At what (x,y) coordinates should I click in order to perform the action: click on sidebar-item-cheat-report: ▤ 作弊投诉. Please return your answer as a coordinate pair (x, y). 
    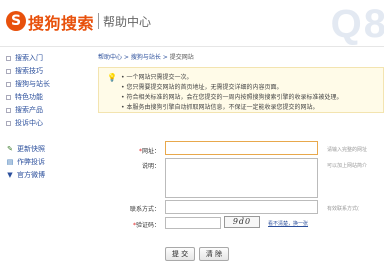
    Looking at the image, I should click on (25, 162).